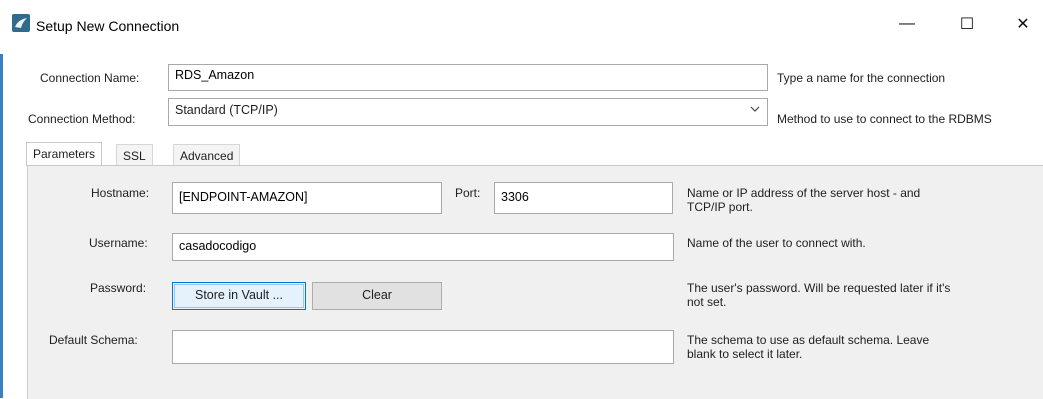  Describe the element at coordinates (207, 155) in the screenshot. I see `tab-advanced: Advanced` at that location.